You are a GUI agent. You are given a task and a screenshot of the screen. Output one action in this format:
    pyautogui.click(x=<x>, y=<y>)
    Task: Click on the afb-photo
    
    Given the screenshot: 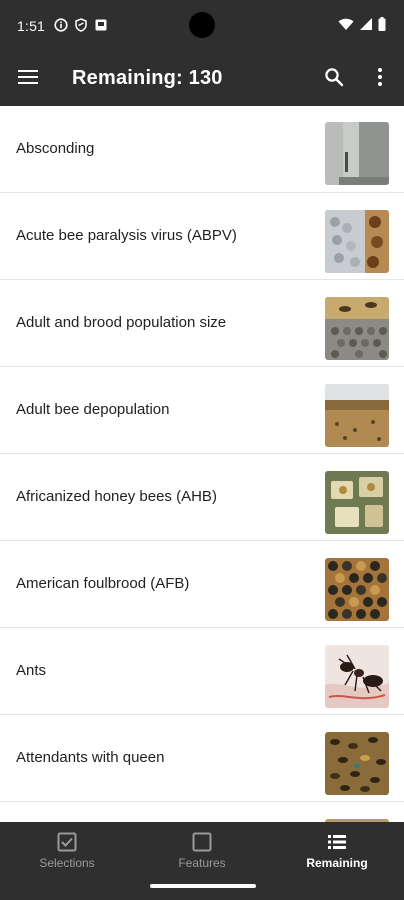 What is the action you would take?
    pyautogui.click(x=357, y=589)
    